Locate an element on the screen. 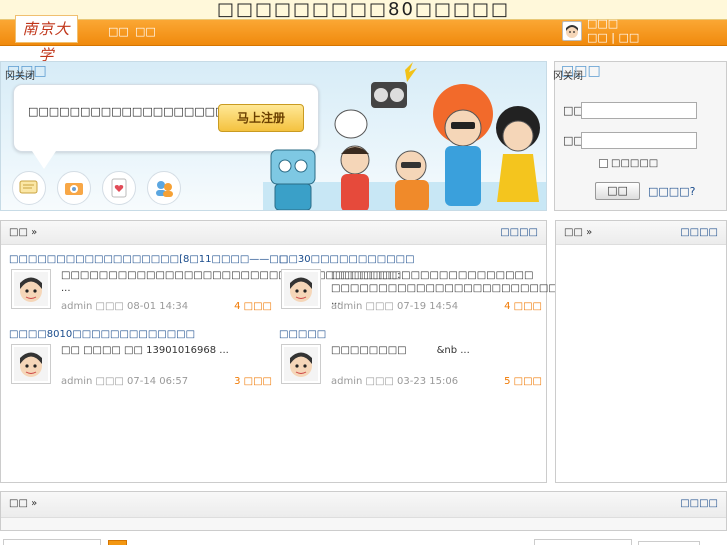  side-panel-title: □□ » is located at coordinates (578, 232).